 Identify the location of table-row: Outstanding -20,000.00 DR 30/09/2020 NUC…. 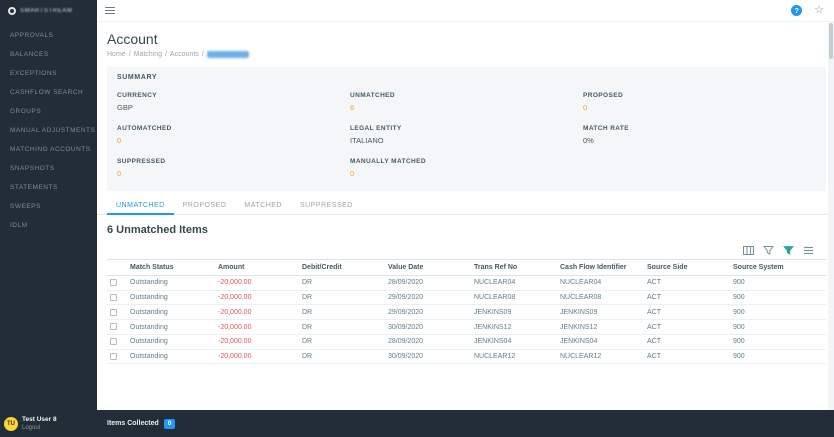
(466, 357).